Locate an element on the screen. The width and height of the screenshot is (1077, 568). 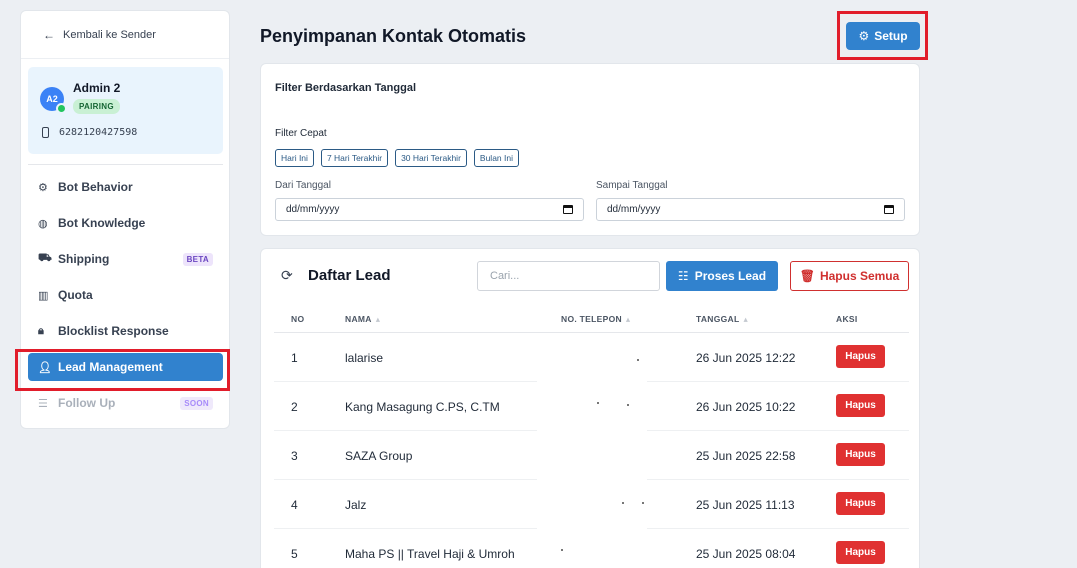
sidebar-item-bot-knowledge: ◍ Bot Knowledge is located at coordinates (125, 223).